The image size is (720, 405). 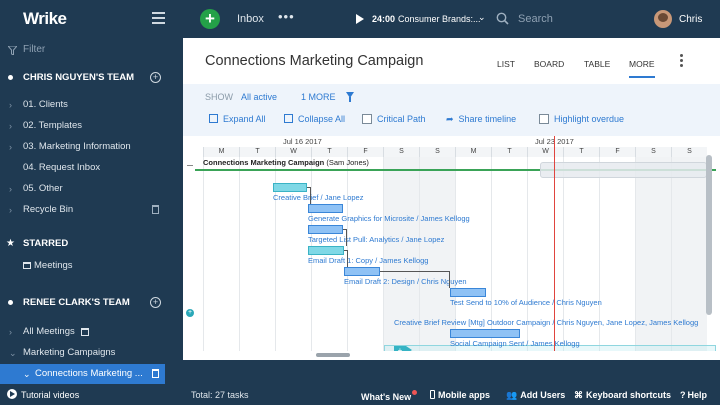 I want to click on wrike-logo: Wrike, so click(x=45, y=19).